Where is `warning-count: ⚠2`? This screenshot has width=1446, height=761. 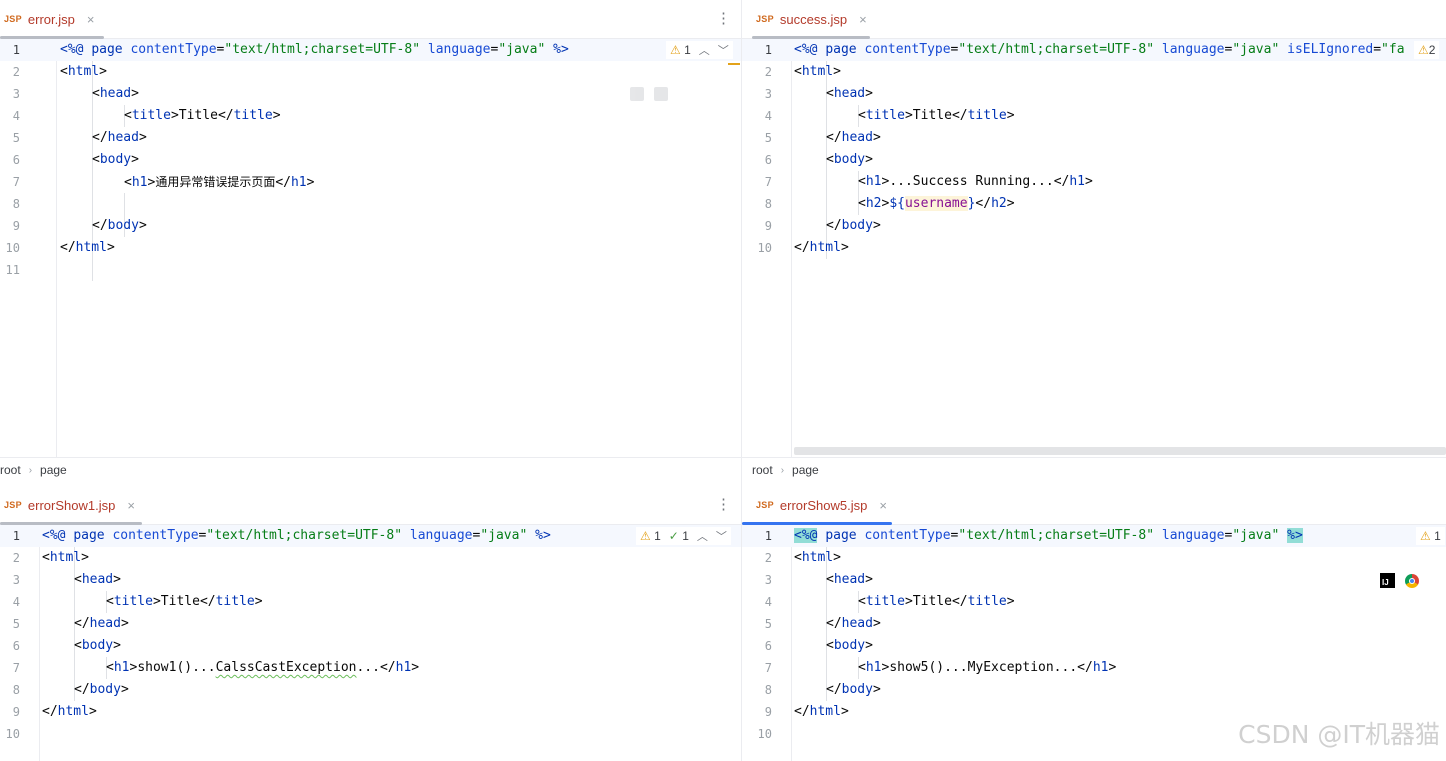 warning-count: ⚠2 is located at coordinates (1426, 50).